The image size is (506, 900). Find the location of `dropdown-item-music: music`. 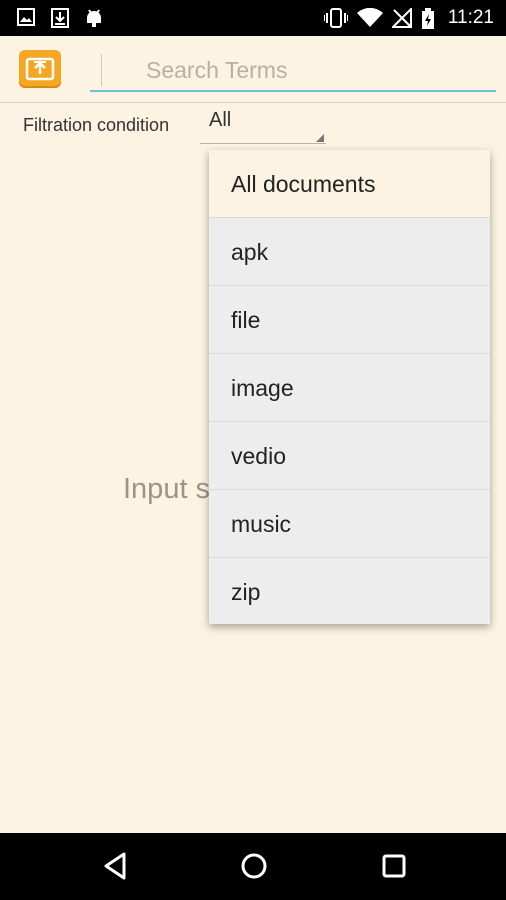

dropdown-item-music: music is located at coordinates (349, 524).